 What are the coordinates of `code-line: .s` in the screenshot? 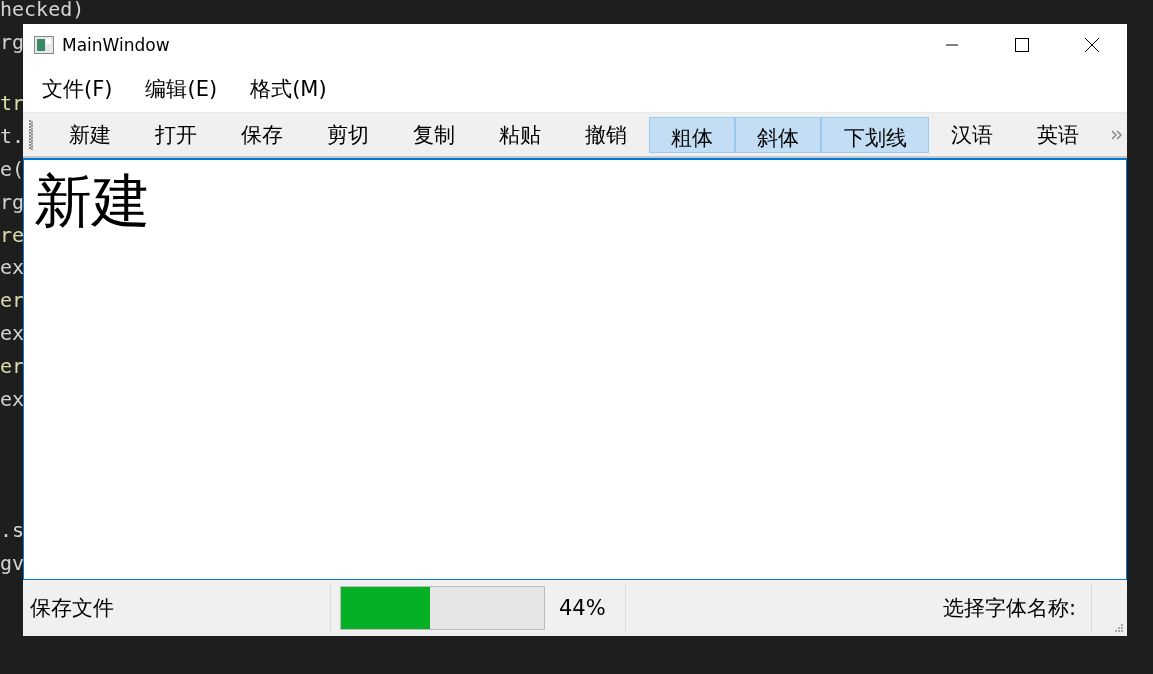 It's located at (12, 530).